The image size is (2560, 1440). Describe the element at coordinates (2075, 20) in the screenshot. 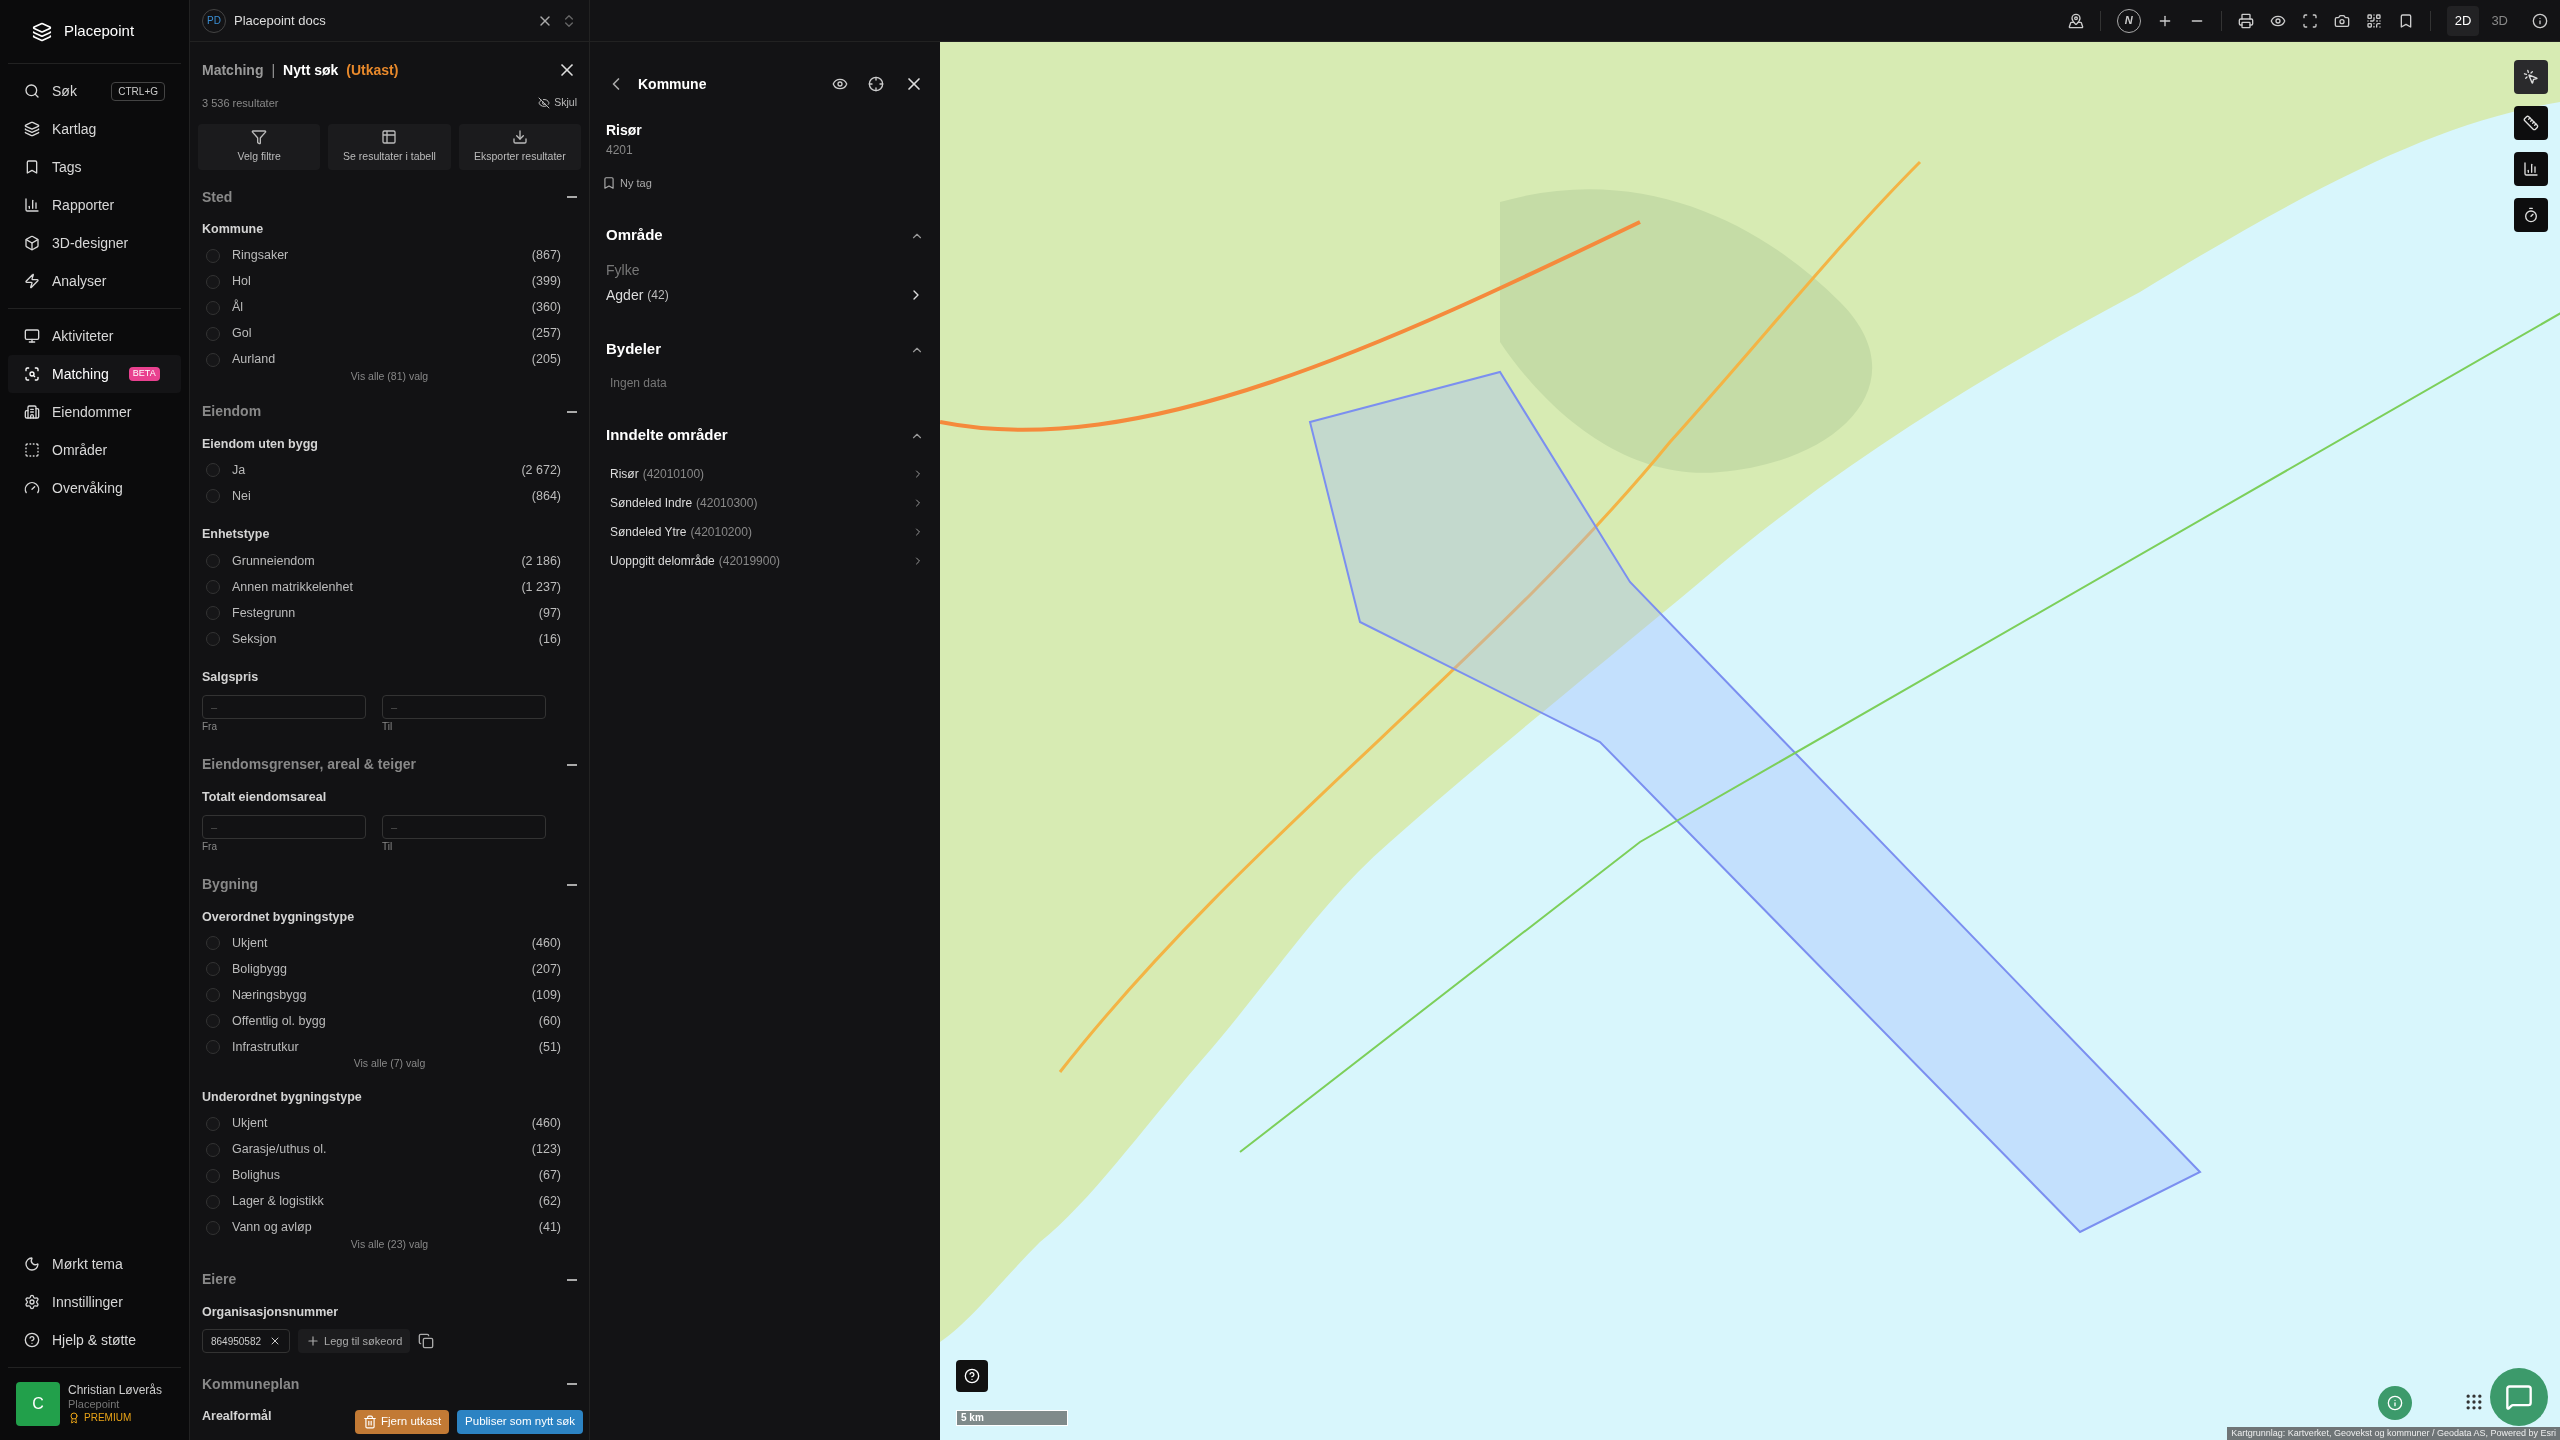

I see `map-pin-icon` at that location.